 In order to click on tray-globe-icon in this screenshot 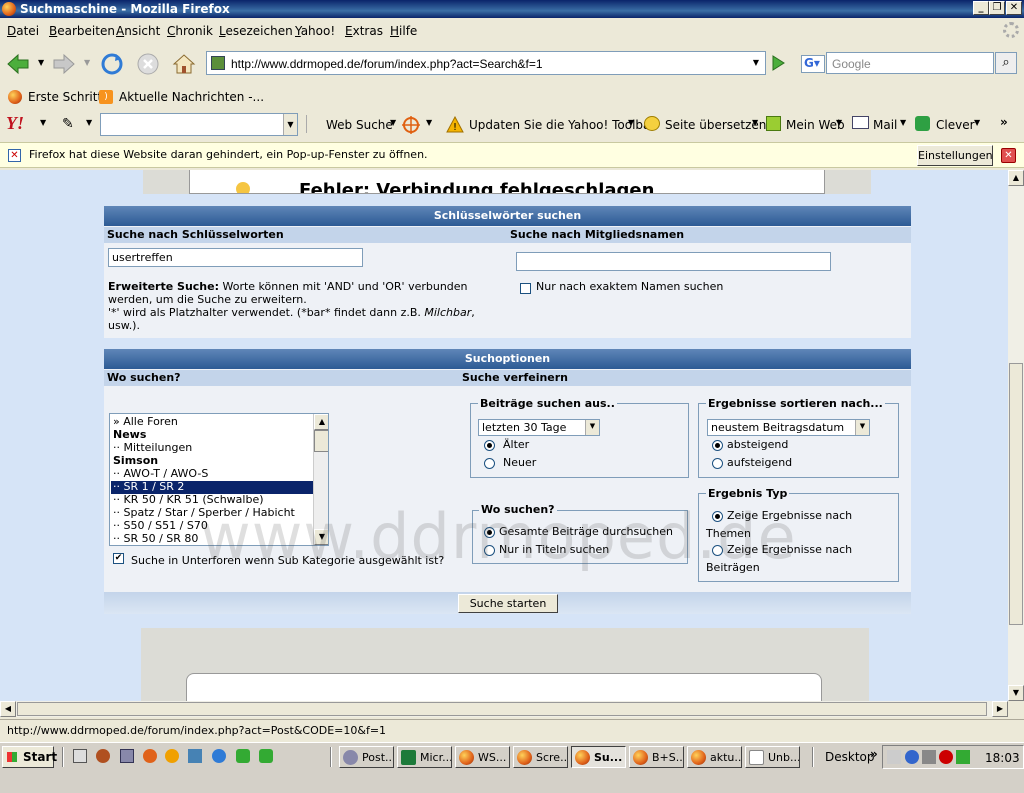, I will do `click(912, 757)`.